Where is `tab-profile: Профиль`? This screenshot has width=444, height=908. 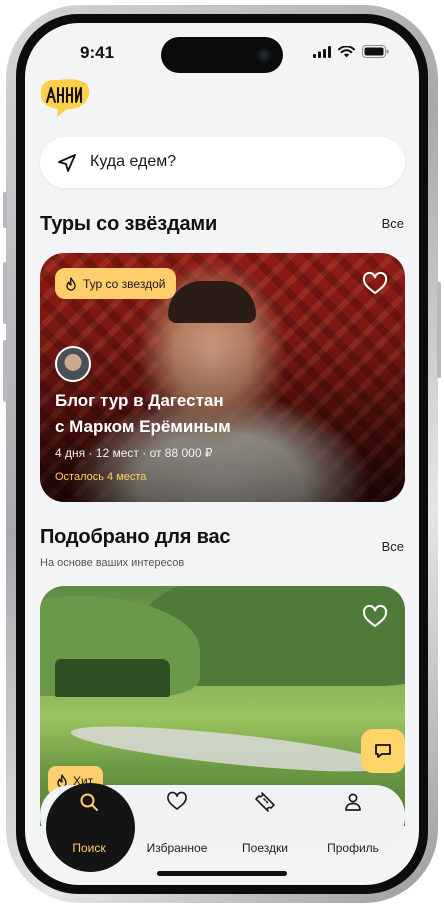
tab-profile: Профиль is located at coordinates (353, 820).